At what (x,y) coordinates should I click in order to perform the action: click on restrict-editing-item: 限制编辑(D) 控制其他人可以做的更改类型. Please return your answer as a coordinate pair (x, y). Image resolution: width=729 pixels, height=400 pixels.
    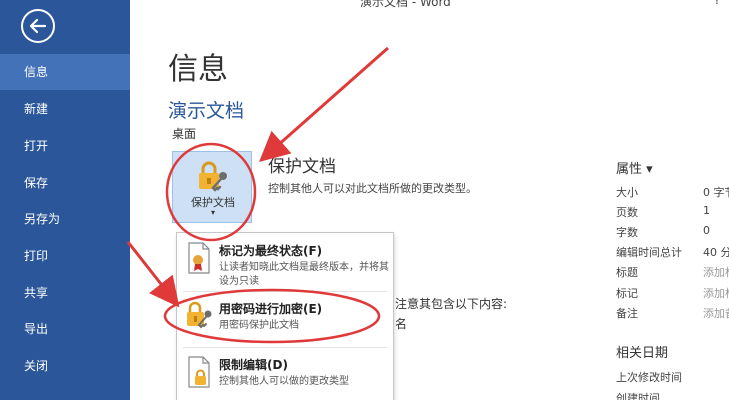
    Looking at the image, I should click on (285, 374).